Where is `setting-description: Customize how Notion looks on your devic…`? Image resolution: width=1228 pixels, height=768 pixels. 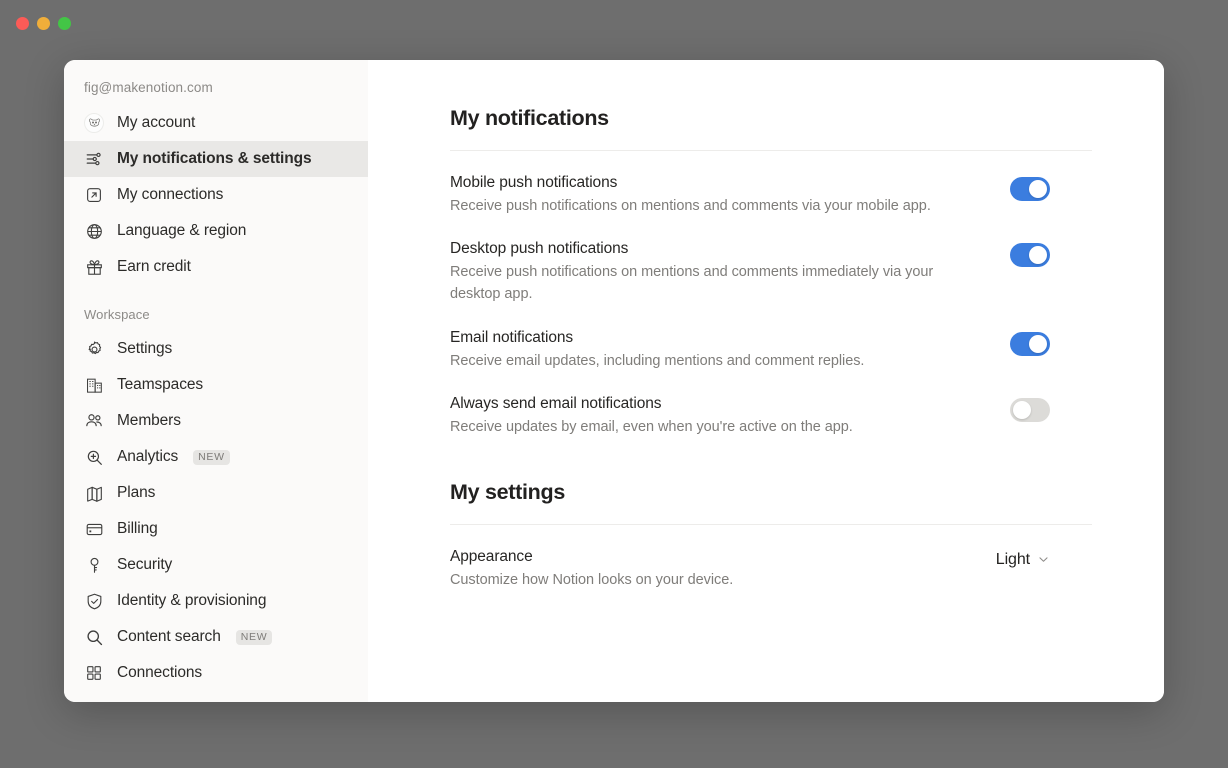 setting-description: Customize how Notion looks on your devic… is located at coordinates (592, 579).